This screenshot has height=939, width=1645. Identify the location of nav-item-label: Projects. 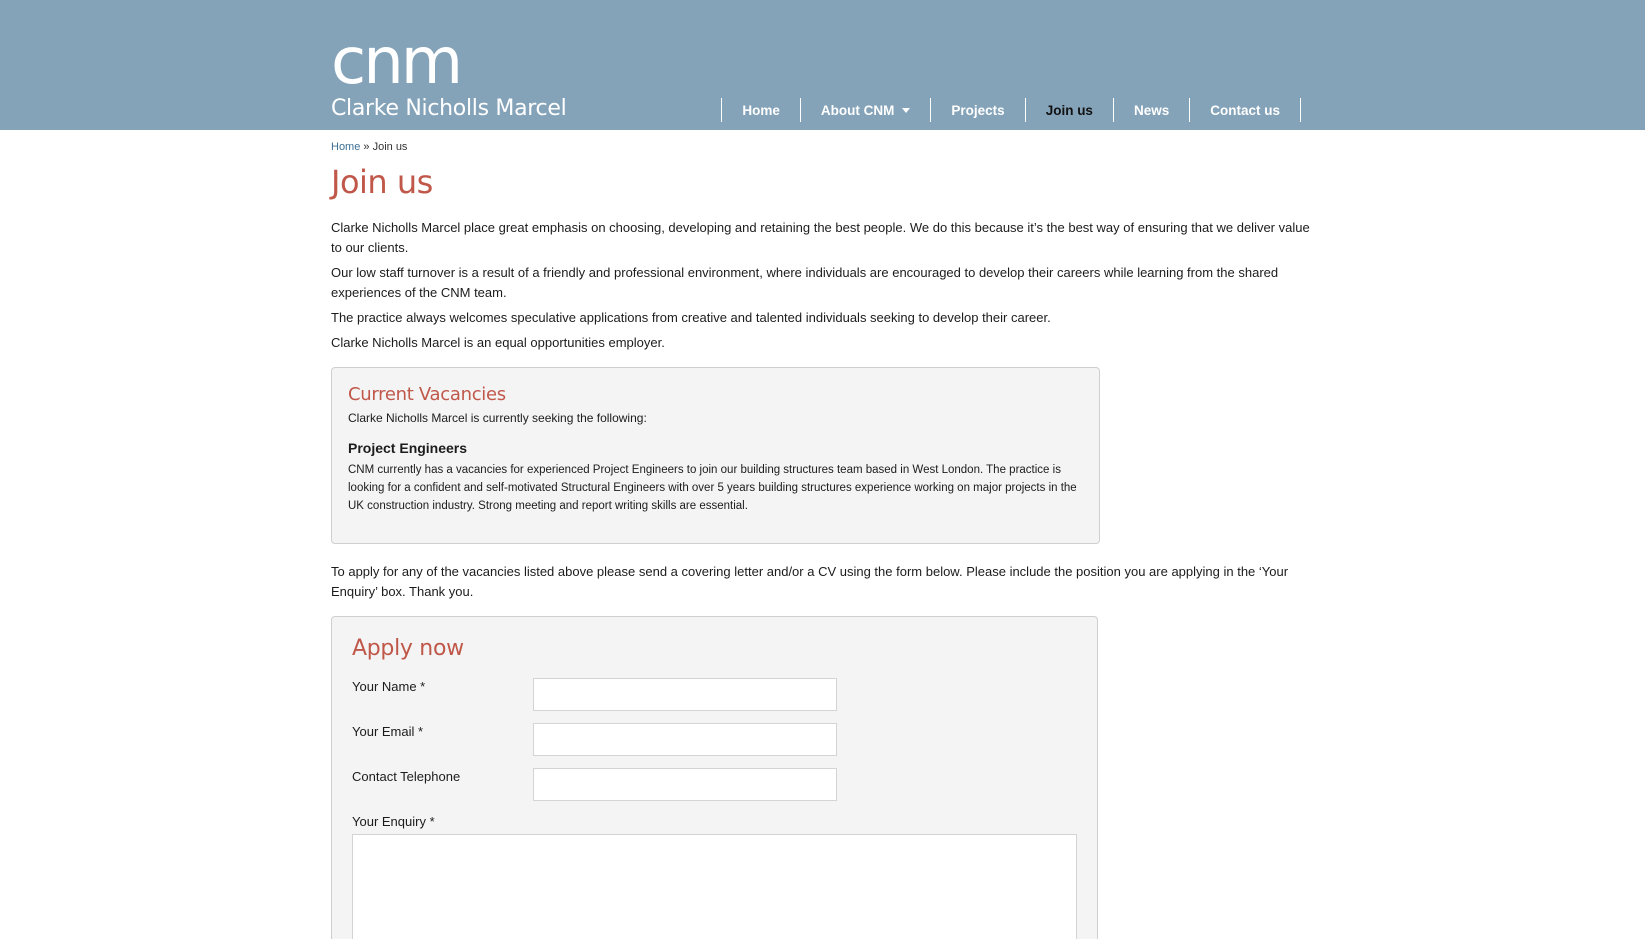
(978, 110).